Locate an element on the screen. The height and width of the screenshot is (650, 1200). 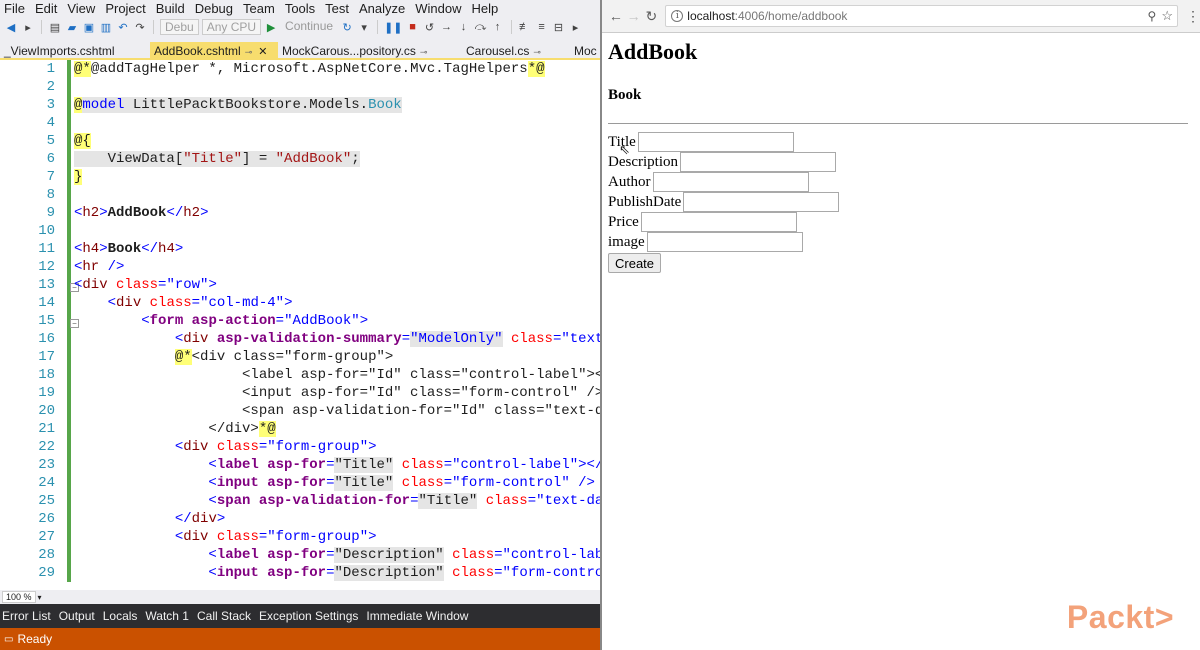
tab-immediate-window: Immediate Window is located at coordinates (417, 616).